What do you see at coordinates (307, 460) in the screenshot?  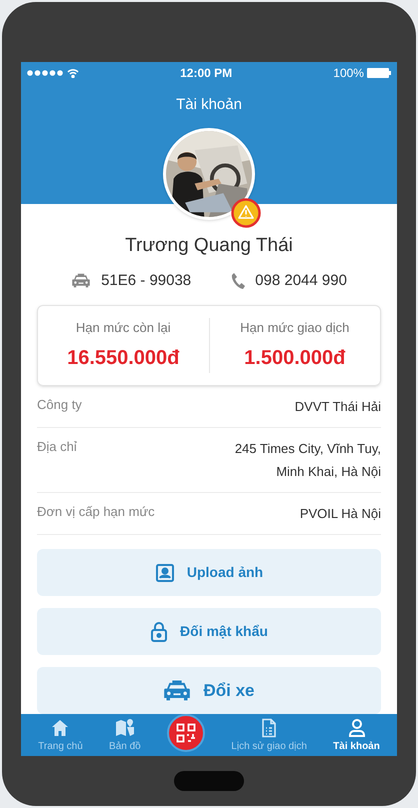 I see `detail-value: 245 Times City, Vĩnh Tuy, Minh Khai, Hà Nội` at bounding box center [307, 460].